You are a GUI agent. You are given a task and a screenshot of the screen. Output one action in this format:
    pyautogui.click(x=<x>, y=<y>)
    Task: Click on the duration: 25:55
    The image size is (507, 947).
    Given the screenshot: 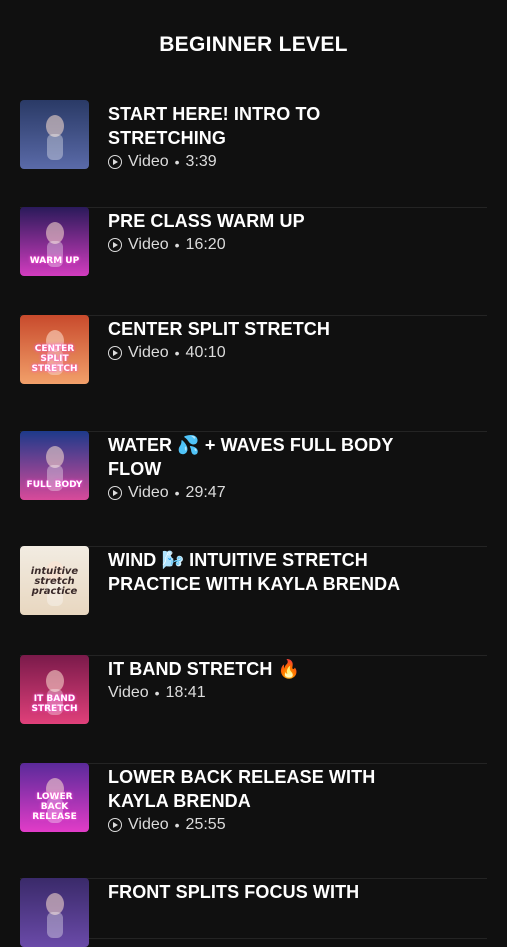 What is the action you would take?
    pyautogui.click(x=205, y=824)
    